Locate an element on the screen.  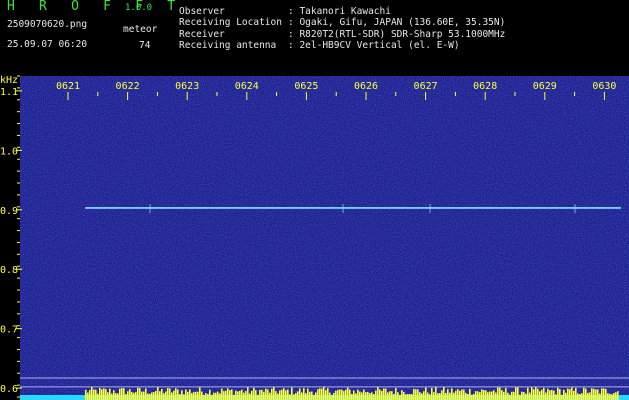
frequency-tick-label: 0.7 is located at coordinates (9, 330).